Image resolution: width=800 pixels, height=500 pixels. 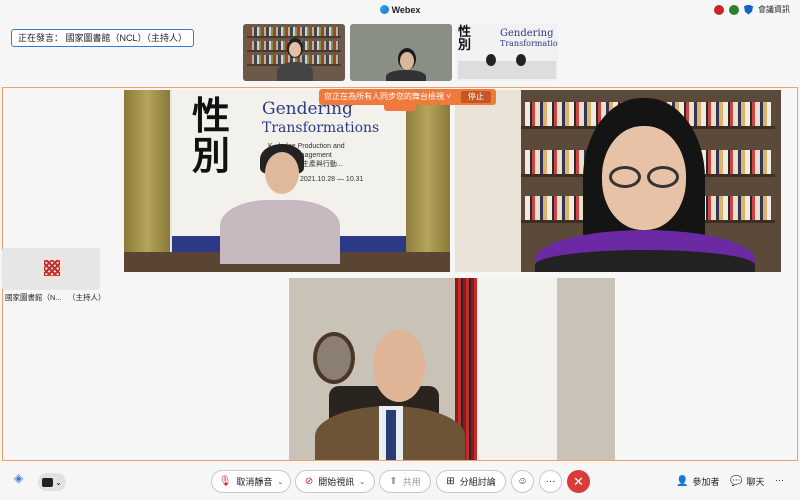 What do you see at coordinates (645, 261) in the screenshot?
I see `participant-top` at bounding box center [645, 261].